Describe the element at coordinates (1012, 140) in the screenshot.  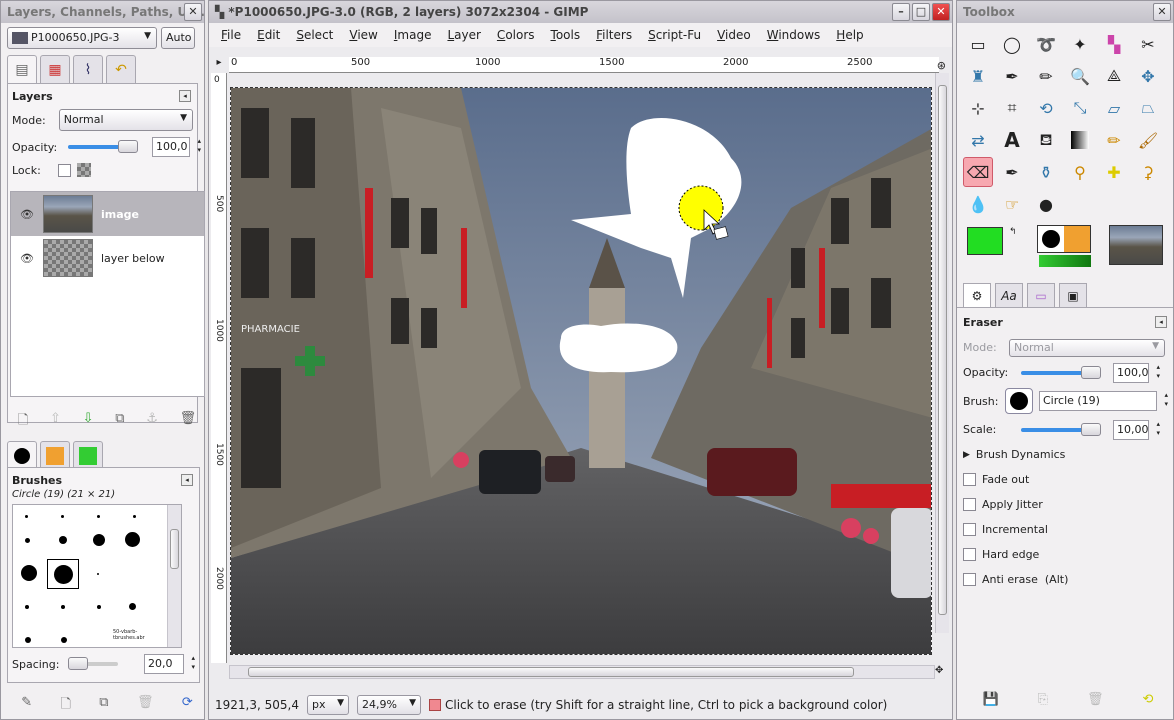
I see `text-icon: A` at that location.